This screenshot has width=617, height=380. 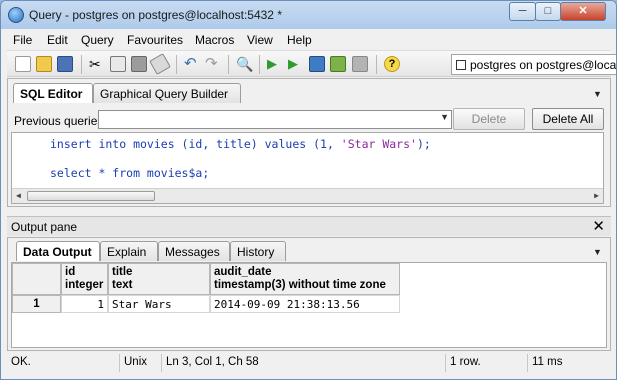 What do you see at coordinates (192, 64) in the screenshot?
I see `undo-icon: ↶` at bounding box center [192, 64].